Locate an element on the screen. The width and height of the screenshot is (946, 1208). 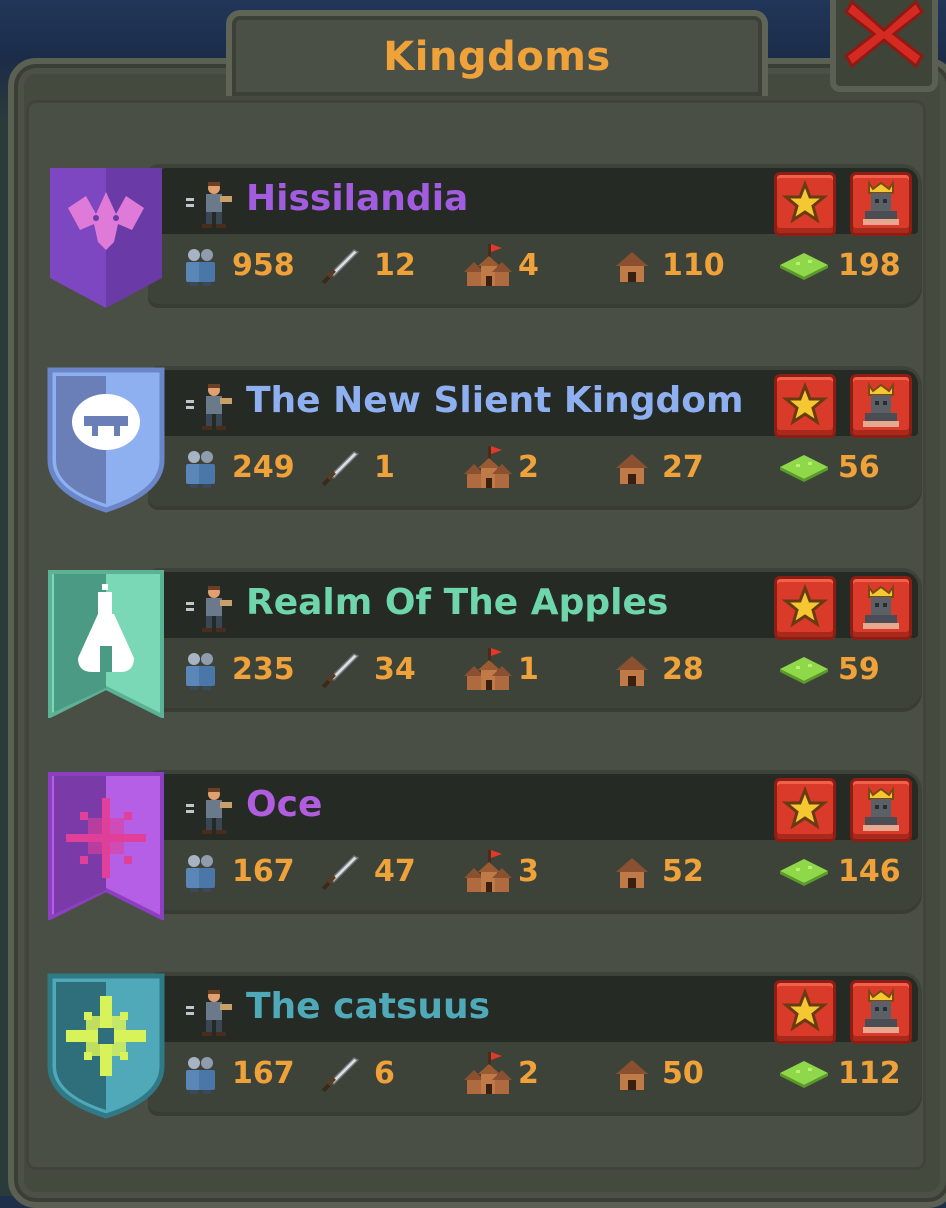
kingdom-name: Hissilandia is located at coordinates (357, 198).